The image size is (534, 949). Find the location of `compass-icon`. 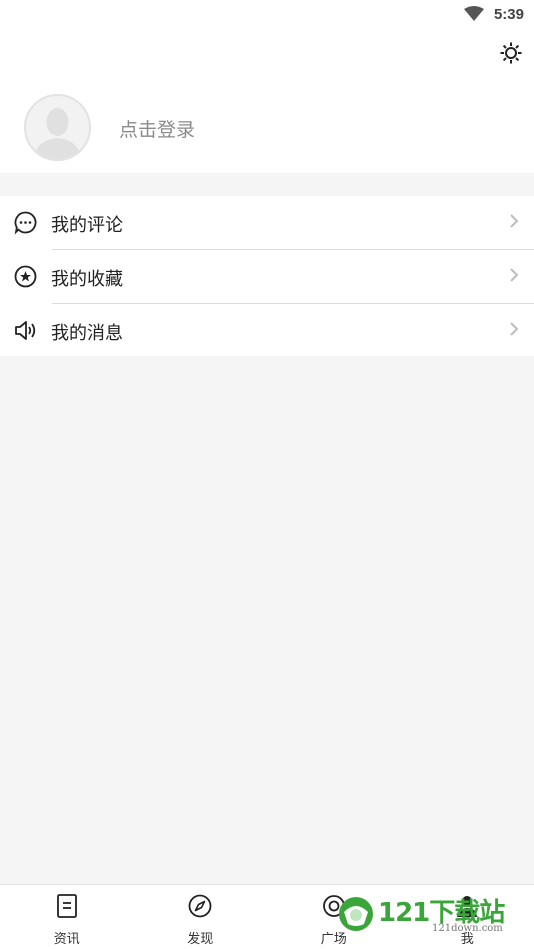

compass-icon is located at coordinates (200, 906).